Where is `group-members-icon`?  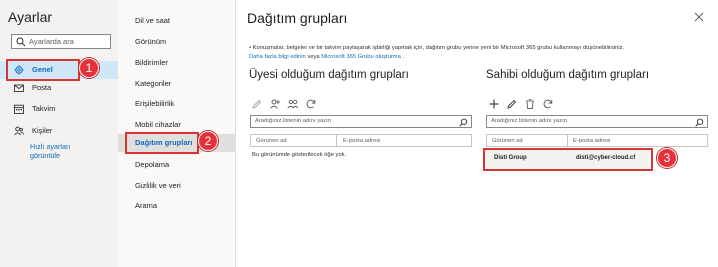 group-members-icon is located at coordinates (293, 104).